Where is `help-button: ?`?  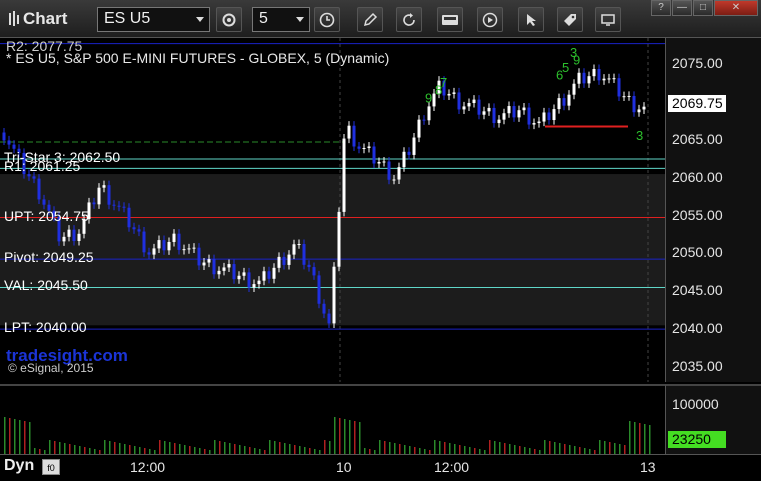
help-button: ? is located at coordinates (661, 8).